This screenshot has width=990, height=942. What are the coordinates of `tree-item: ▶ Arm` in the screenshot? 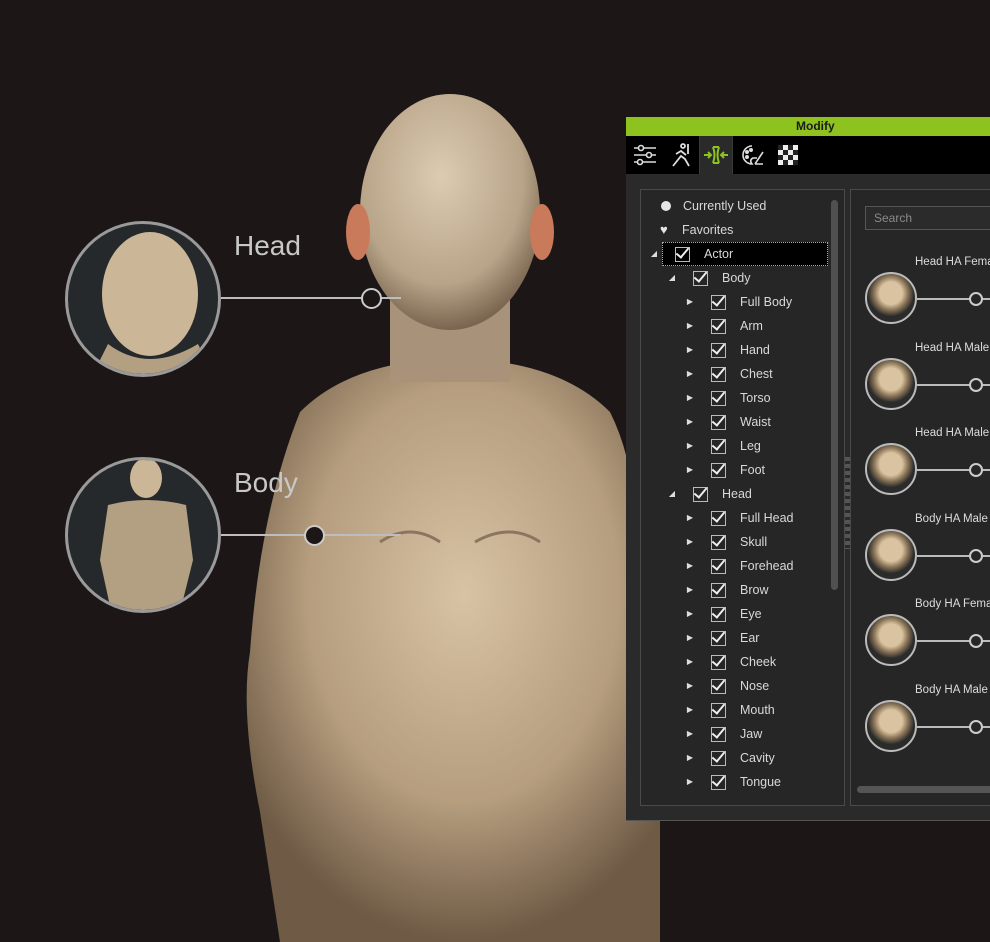 It's located at (736, 326).